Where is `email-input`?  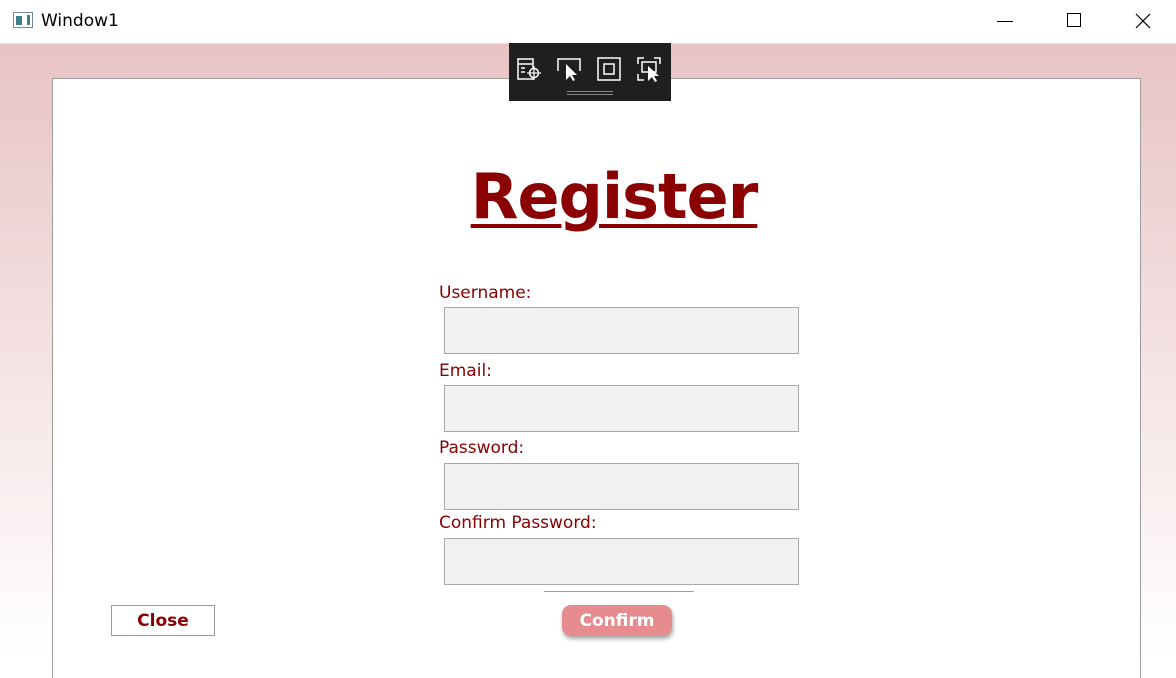 email-input is located at coordinates (621, 408).